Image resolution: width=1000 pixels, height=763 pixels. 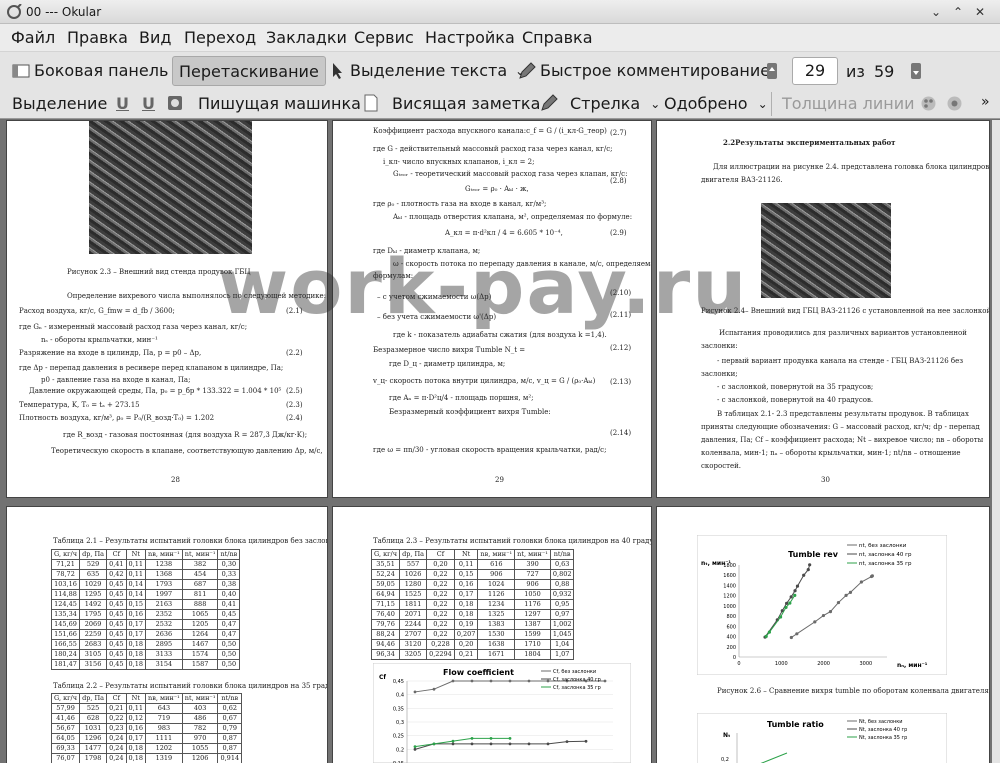 What do you see at coordinates (97, 37) in the screenshot?
I see `menu-edit: Правка` at bounding box center [97, 37].